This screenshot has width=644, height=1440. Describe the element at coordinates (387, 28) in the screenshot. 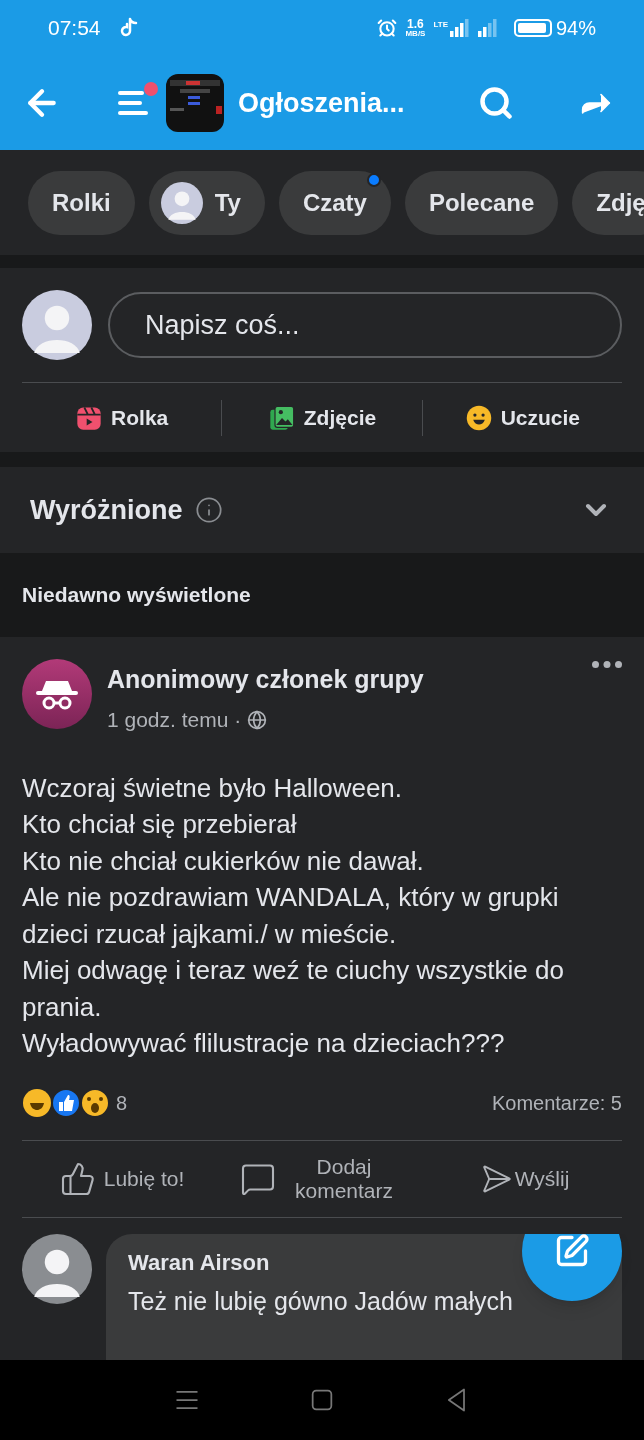

I see `alarm-icon` at that location.